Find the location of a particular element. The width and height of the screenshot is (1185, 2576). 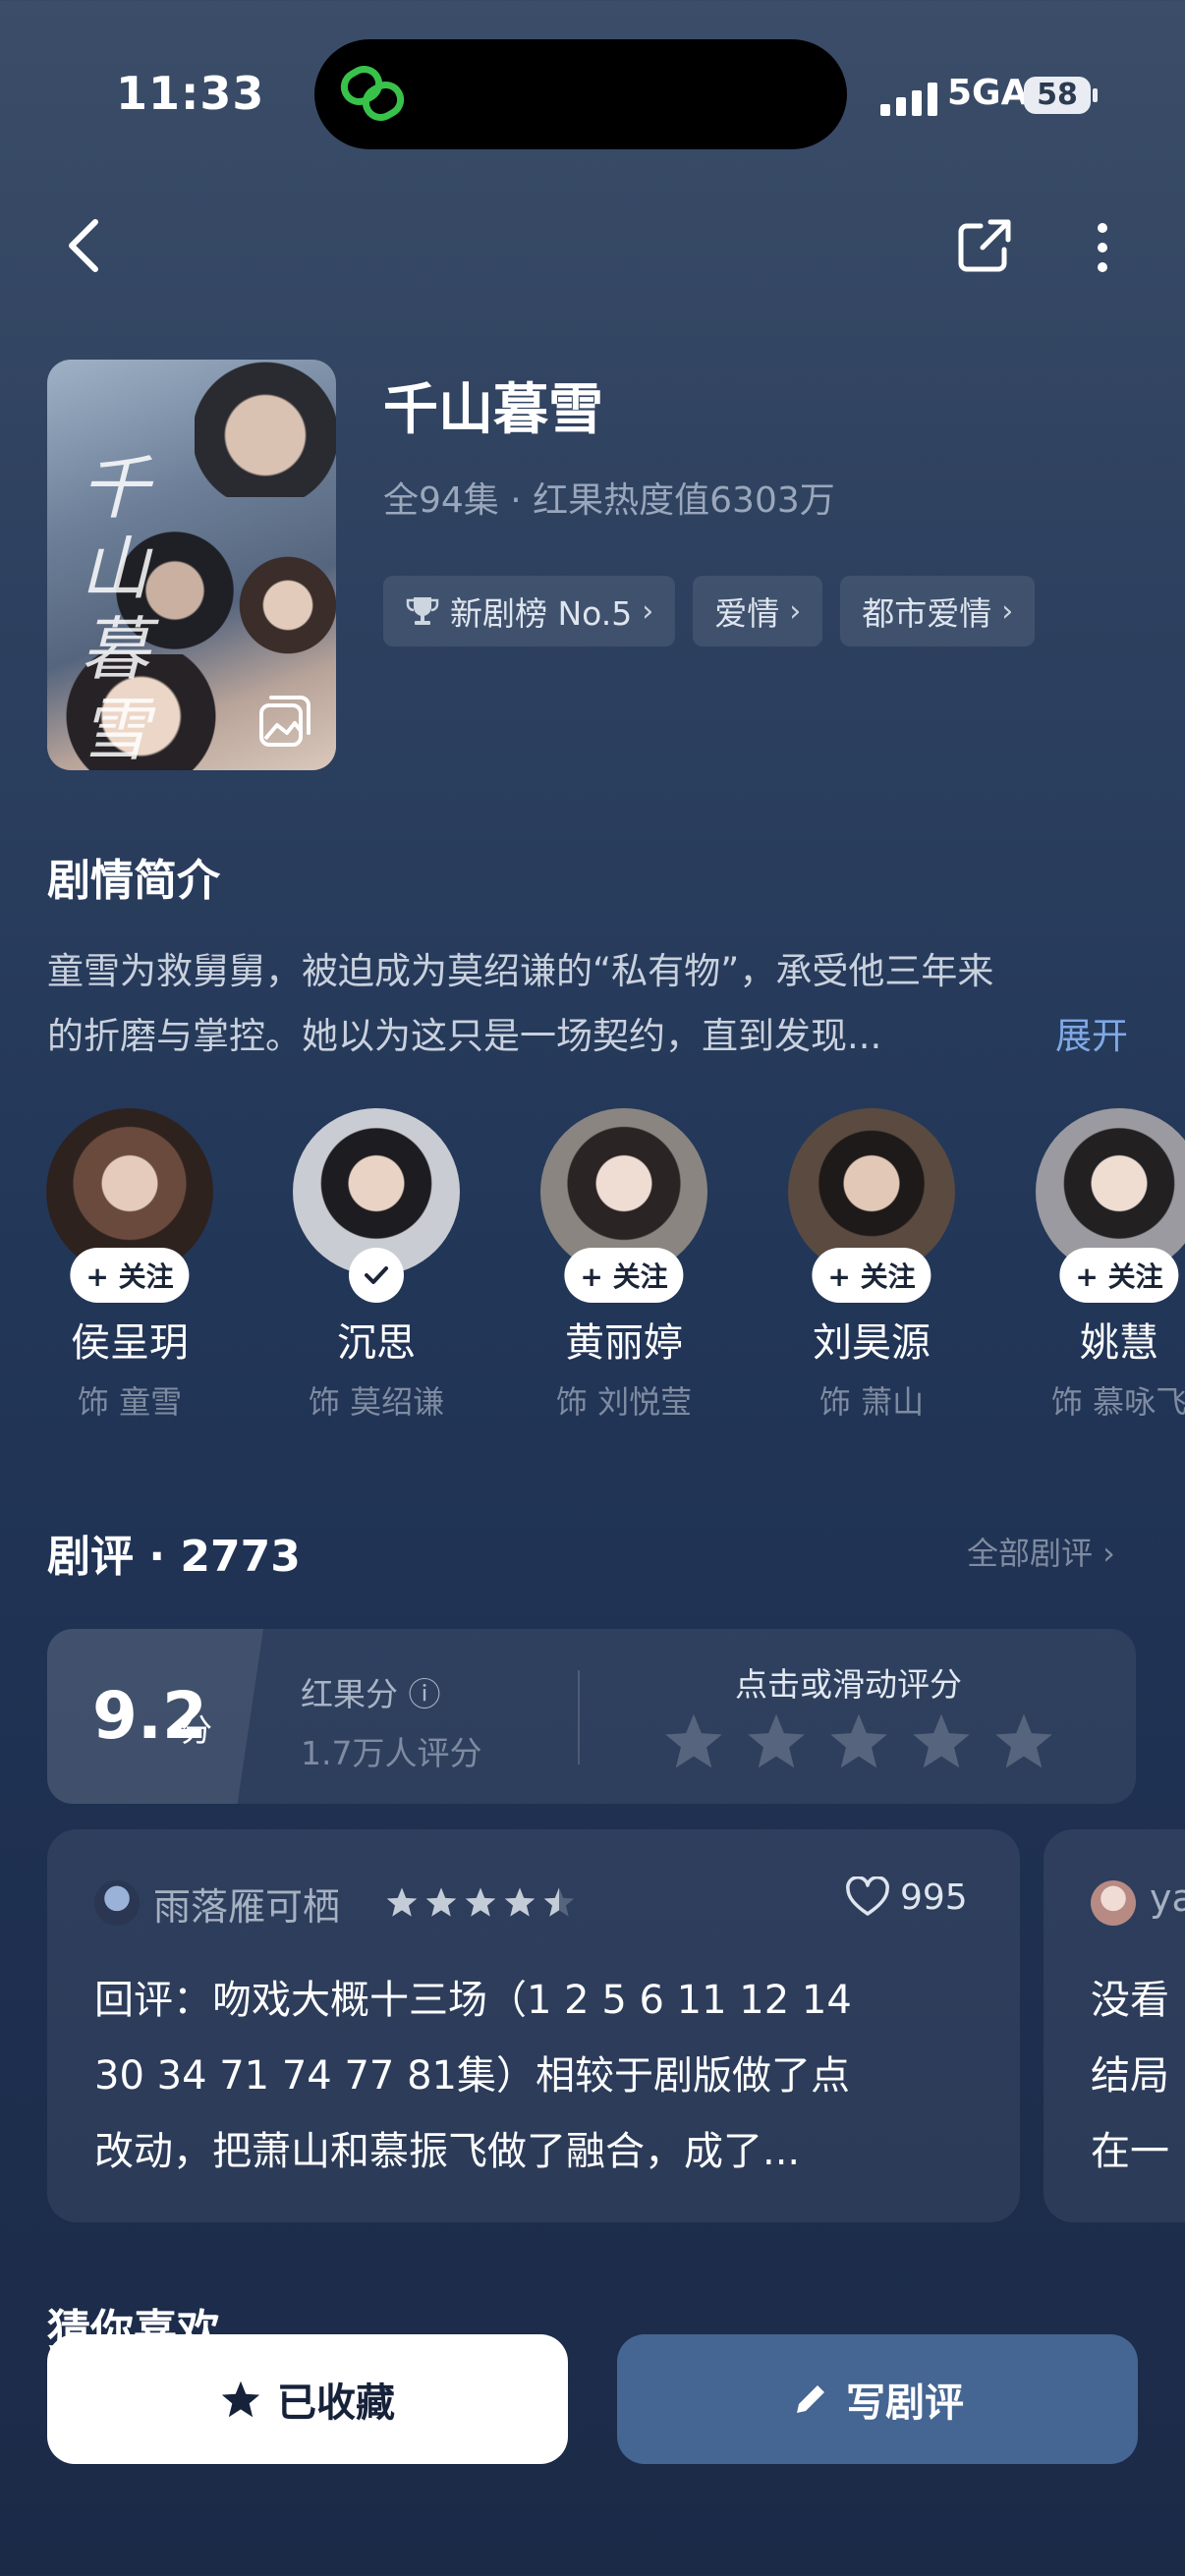

review-stars is located at coordinates (481, 1902).